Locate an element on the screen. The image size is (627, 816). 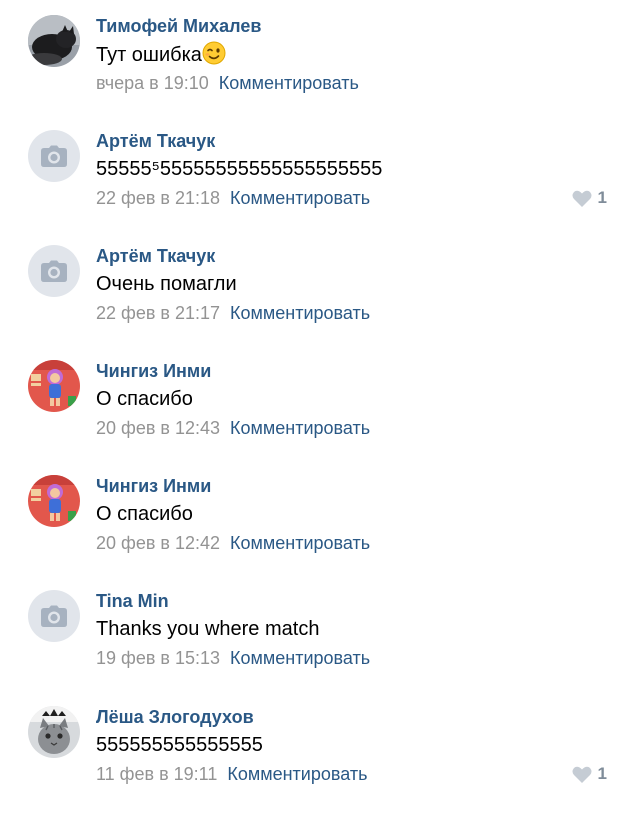
comment-date: 22 фев в 21:18 is located at coordinates (158, 198).